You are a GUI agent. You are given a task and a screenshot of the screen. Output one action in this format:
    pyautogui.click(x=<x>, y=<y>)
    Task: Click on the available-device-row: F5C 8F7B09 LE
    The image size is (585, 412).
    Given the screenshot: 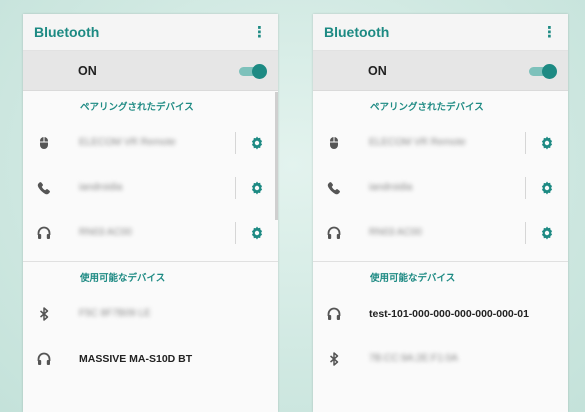 What is the action you would take?
    pyautogui.click(x=150, y=313)
    